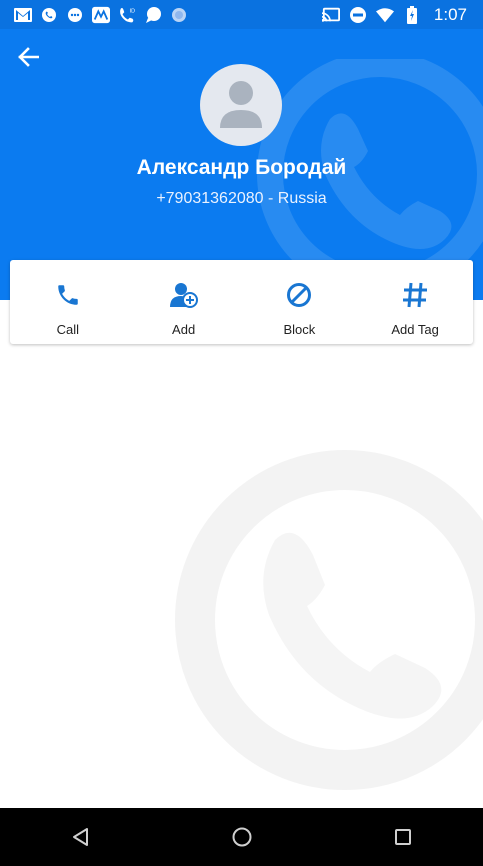 Image resolution: width=483 pixels, height=866 pixels. I want to click on contact-phone: +79031362080 - Russia, so click(241, 198).